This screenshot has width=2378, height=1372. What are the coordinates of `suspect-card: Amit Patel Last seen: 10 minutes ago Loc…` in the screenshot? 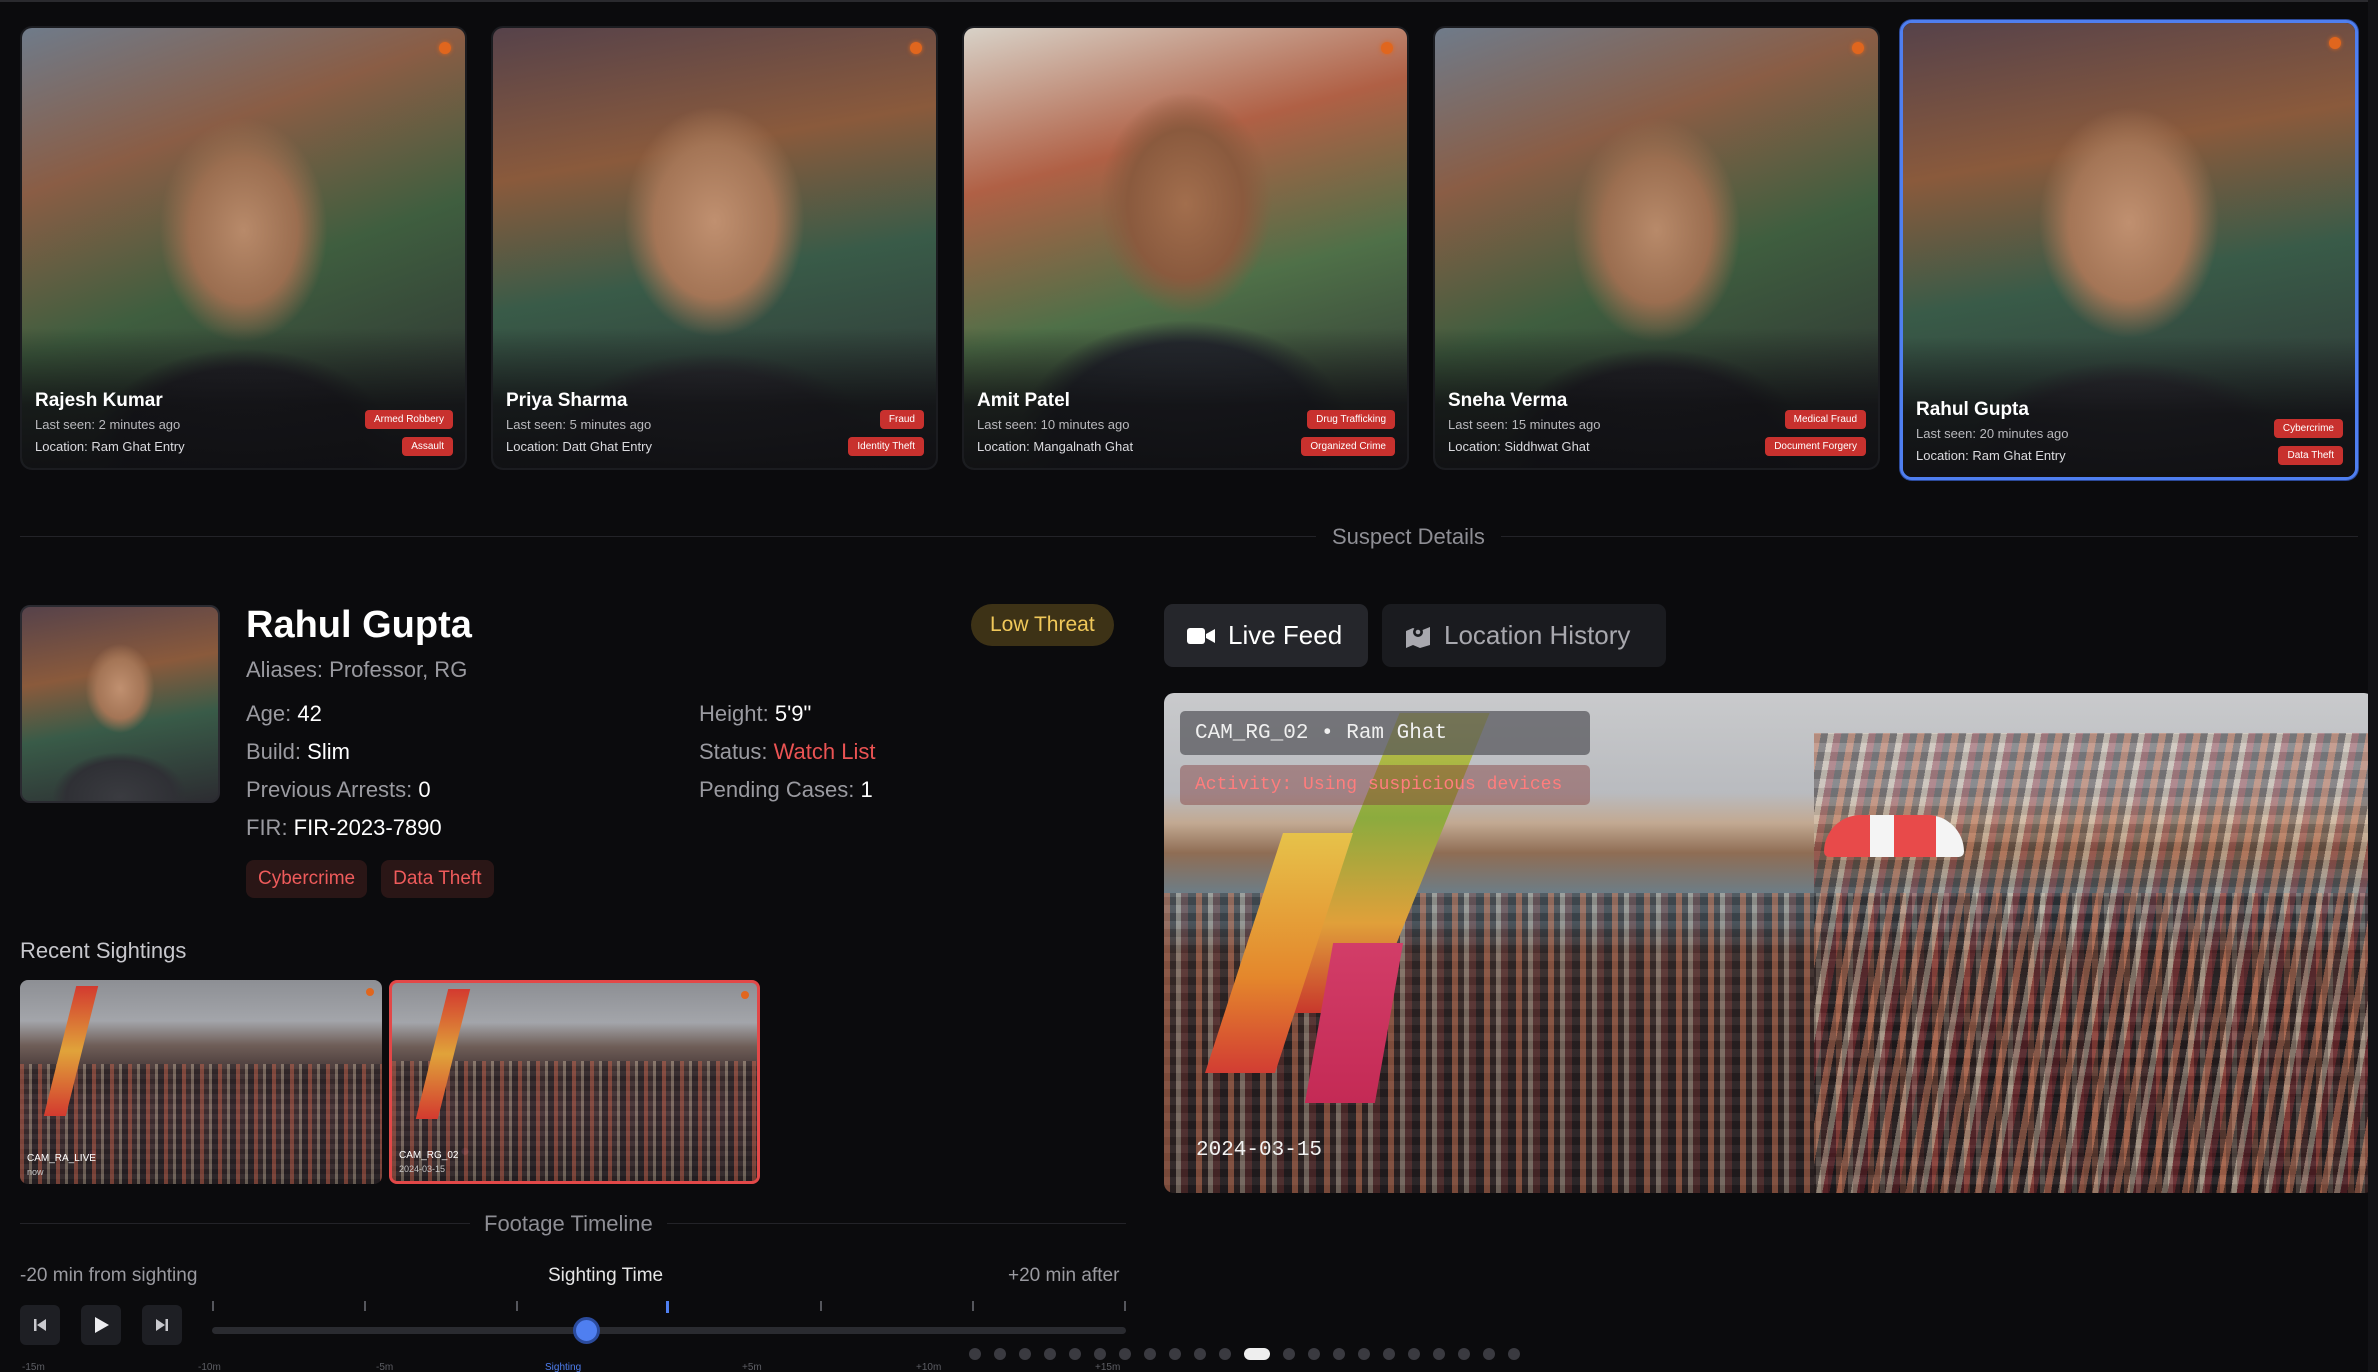 It's located at (1185, 248).